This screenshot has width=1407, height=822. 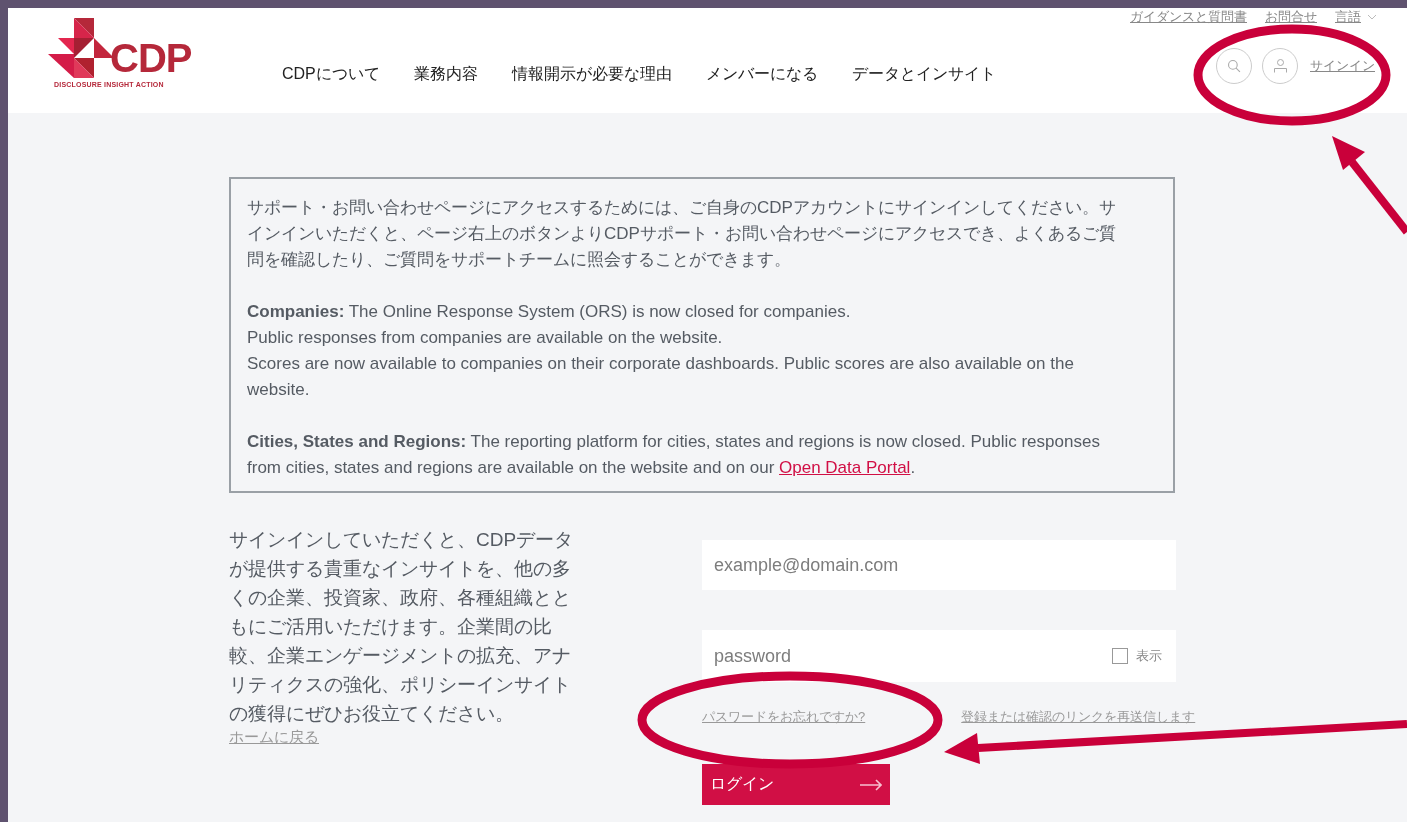 I want to click on open-data-portal-link: Open Data Portal, so click(x=845, y=467).